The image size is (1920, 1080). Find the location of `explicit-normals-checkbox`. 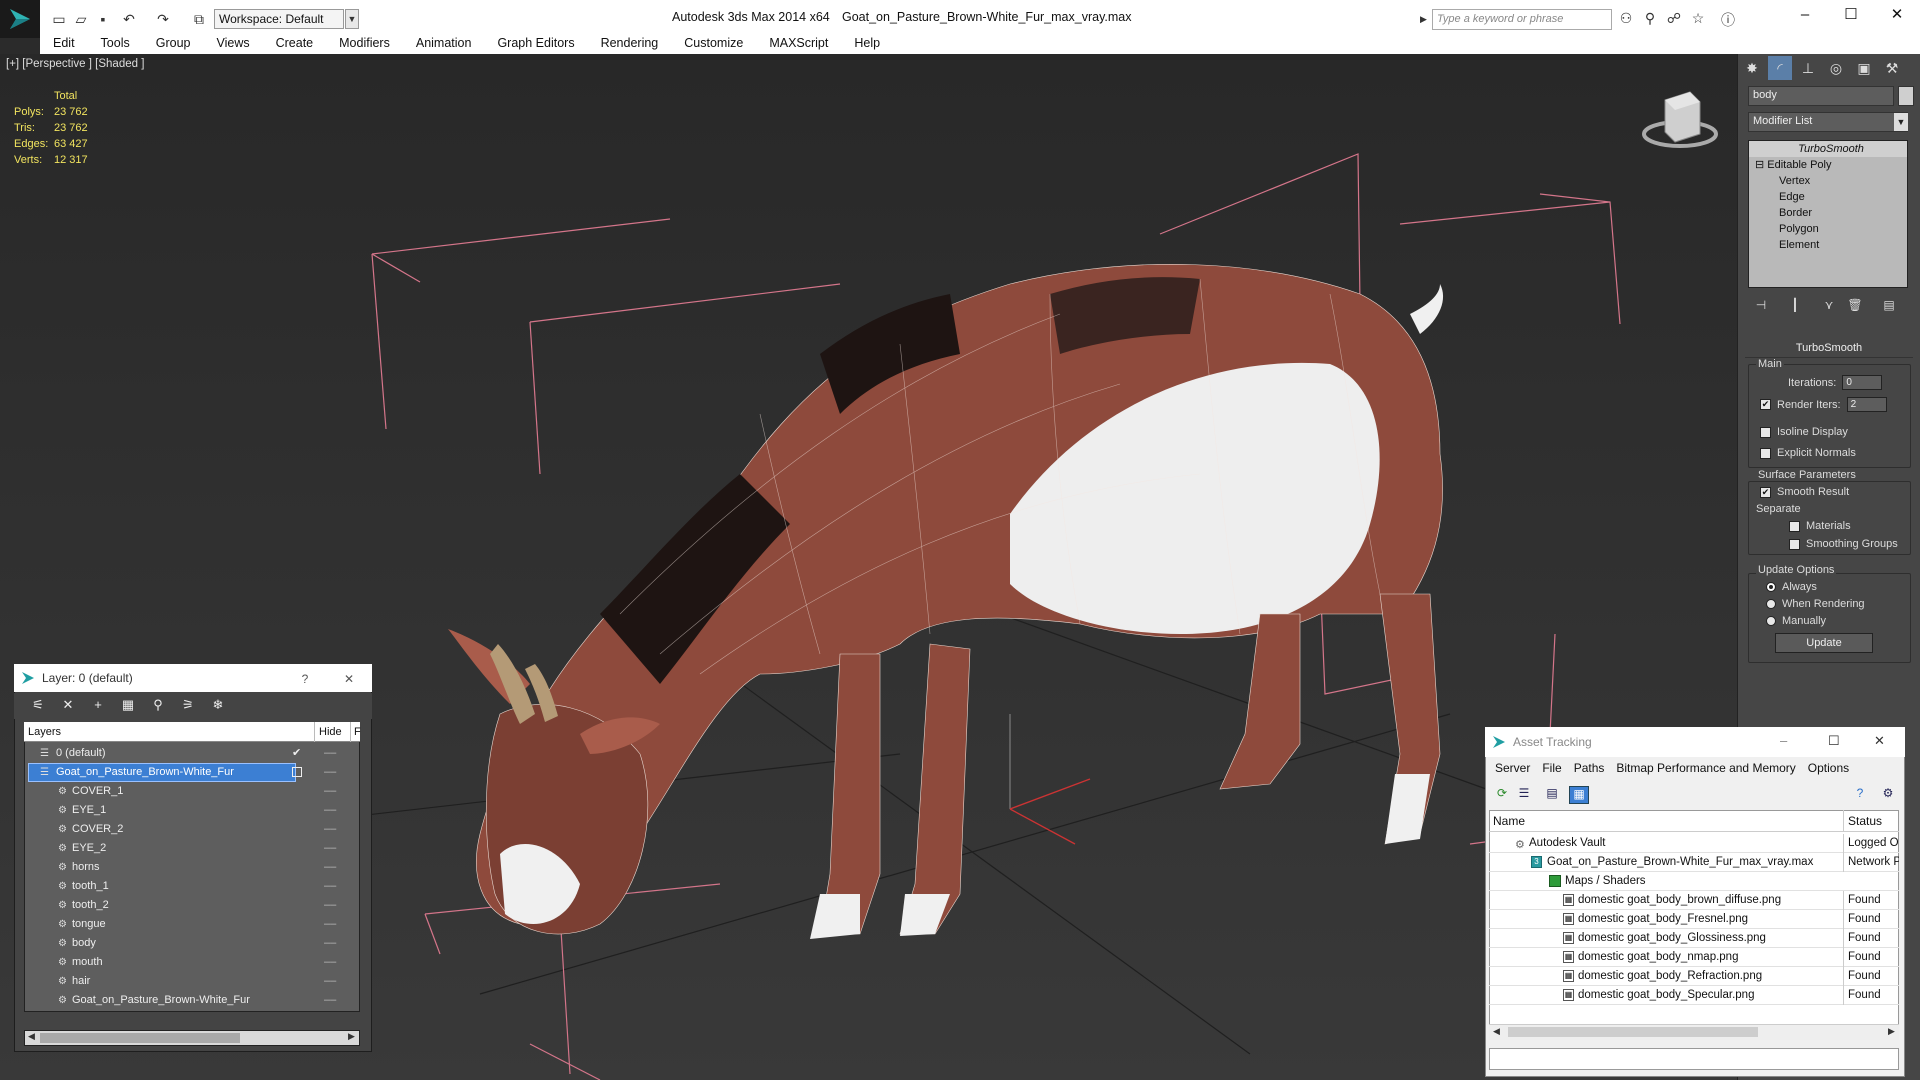

explicit-normals-checkbox is located at coordinates (1765, 453).